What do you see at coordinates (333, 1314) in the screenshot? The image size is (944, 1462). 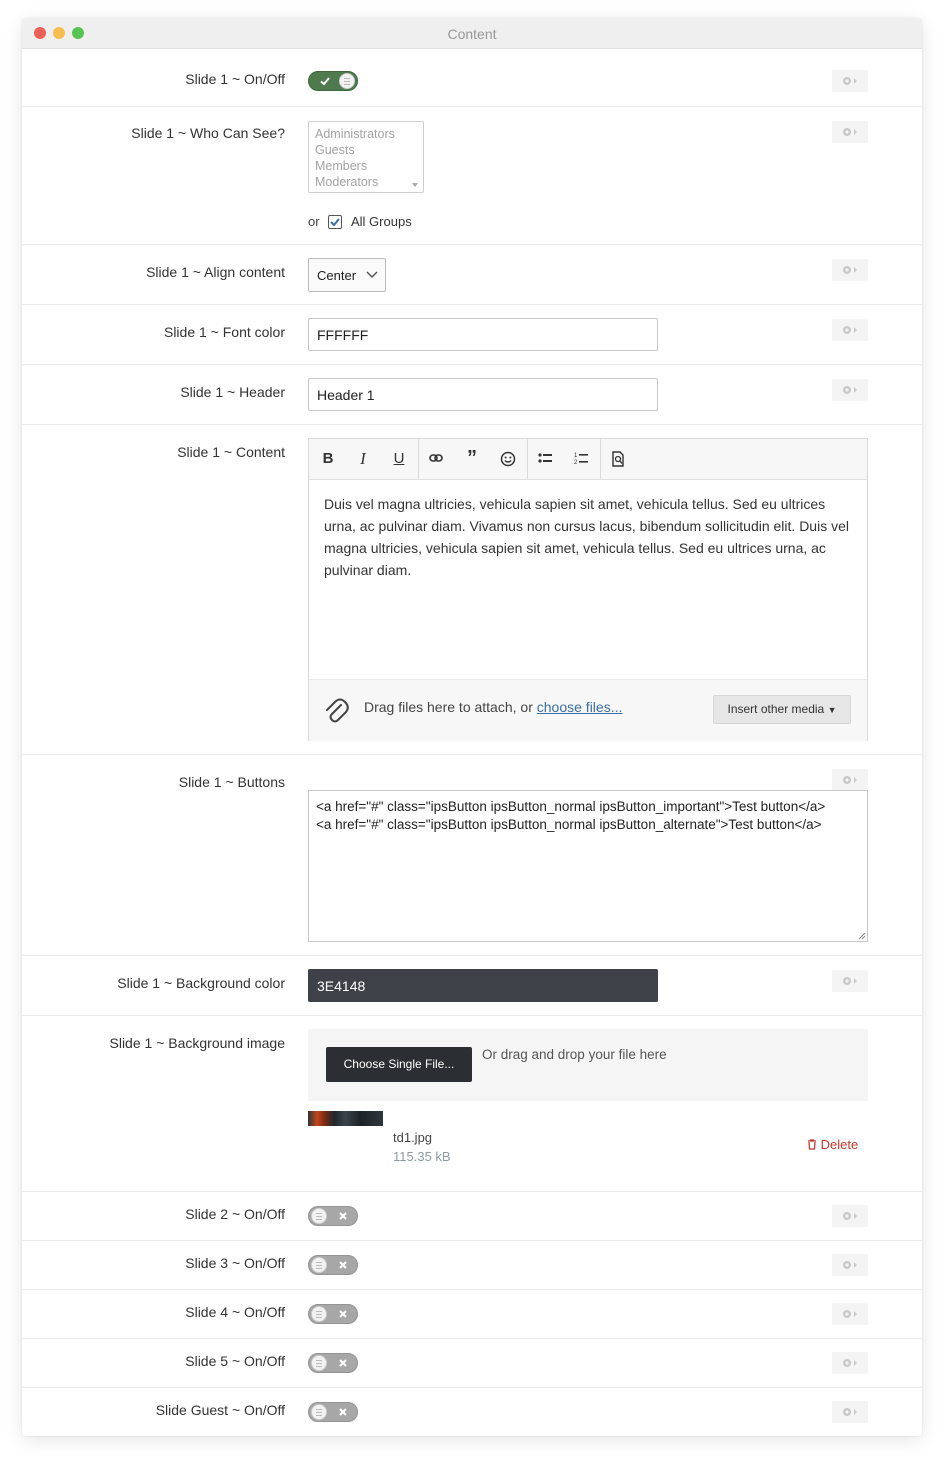 I see `slide4-onoff-toggle` at bounding box center [333, 1314].